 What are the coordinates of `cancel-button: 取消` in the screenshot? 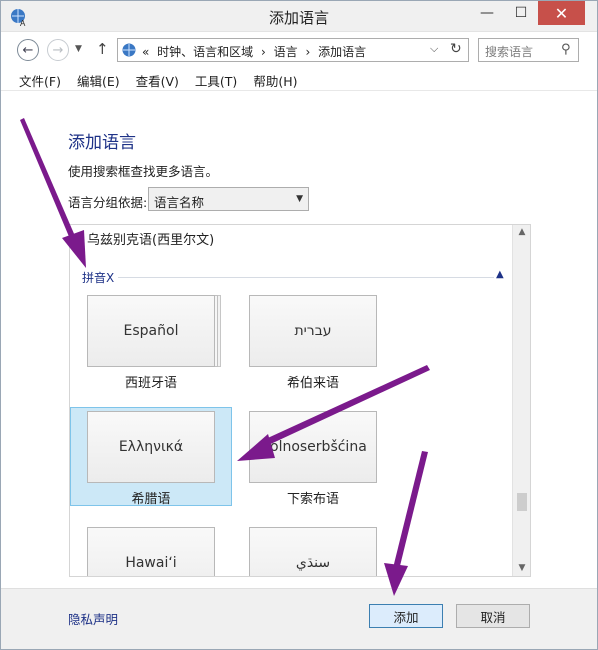 It's located at (493, 616).